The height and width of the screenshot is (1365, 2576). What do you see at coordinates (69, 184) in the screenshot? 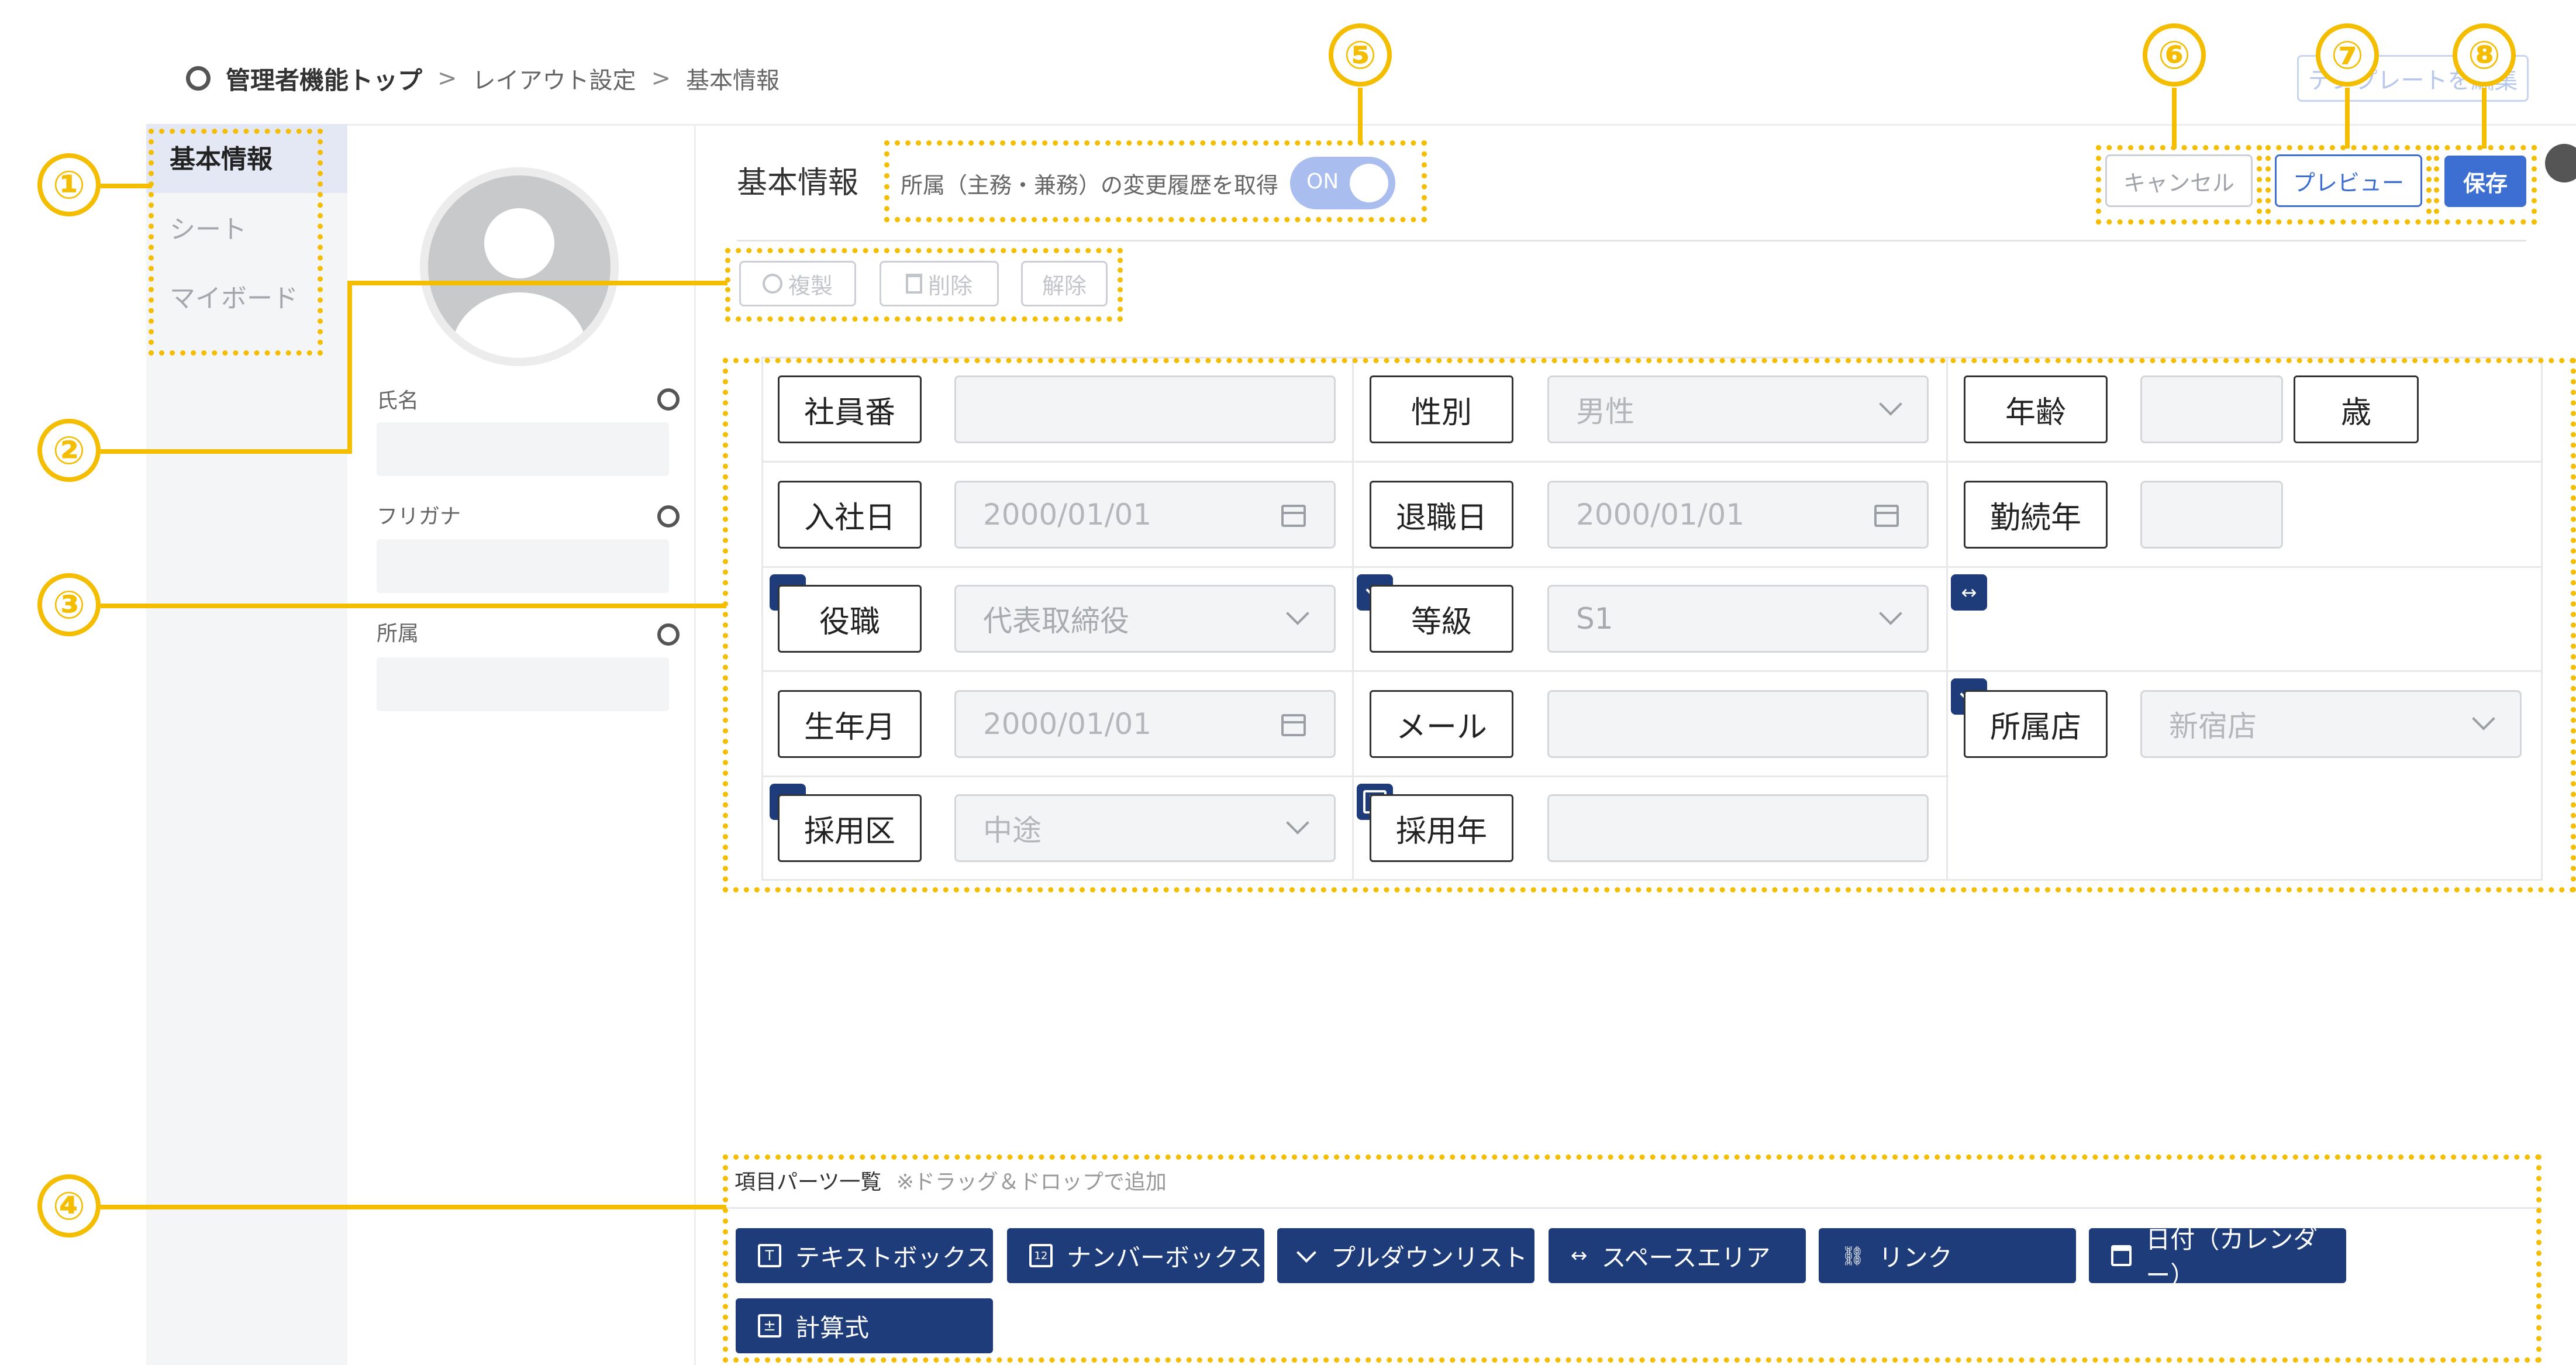
I see `callout-1: ①` at bounding box center [69, 184].